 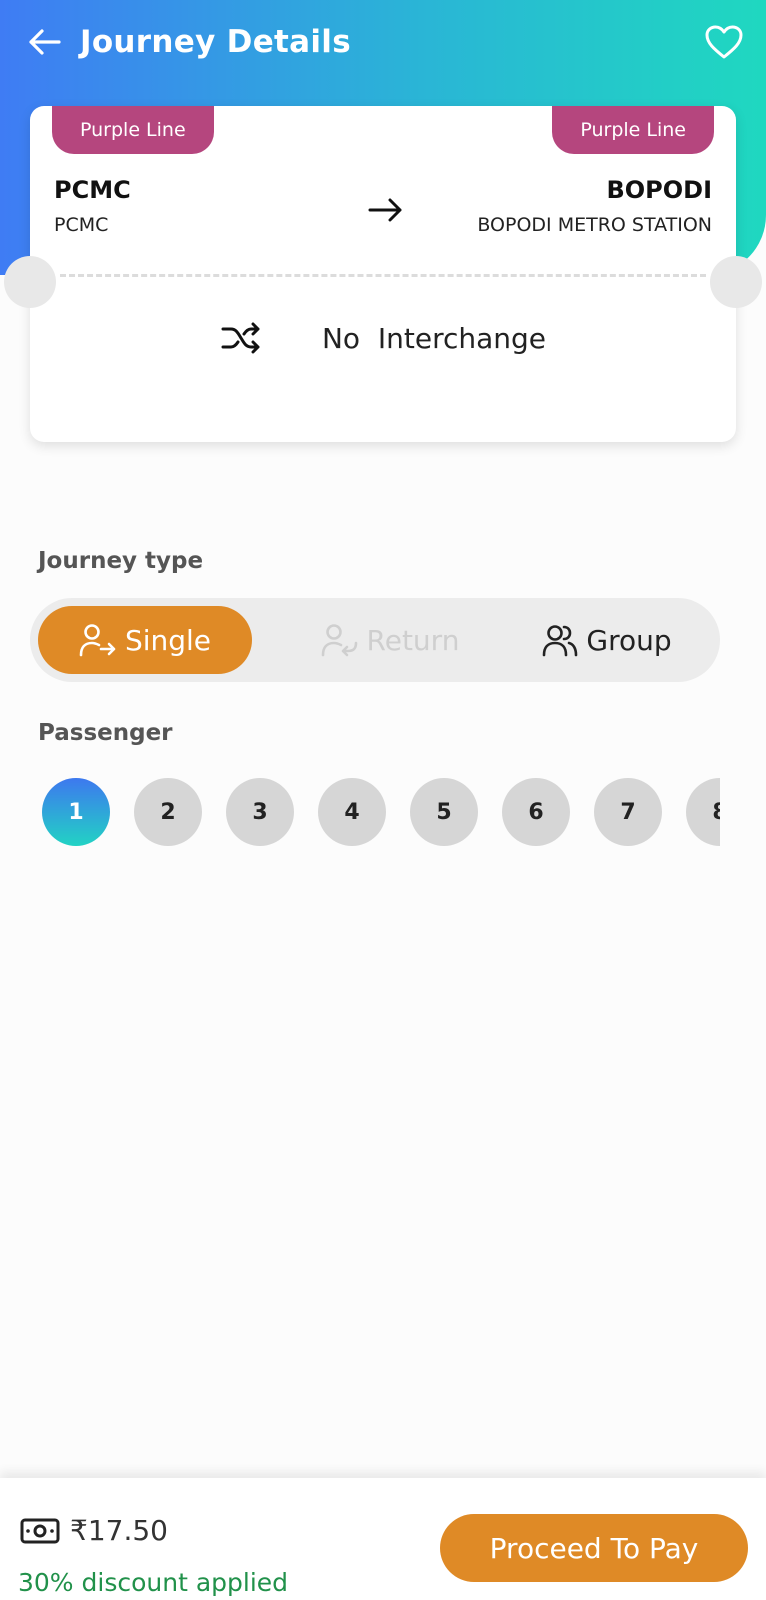 What do you see at coordinates (81, 225) in the screenshot?
I see `from-station-name: PCMC` at bounding box center [81, 225].